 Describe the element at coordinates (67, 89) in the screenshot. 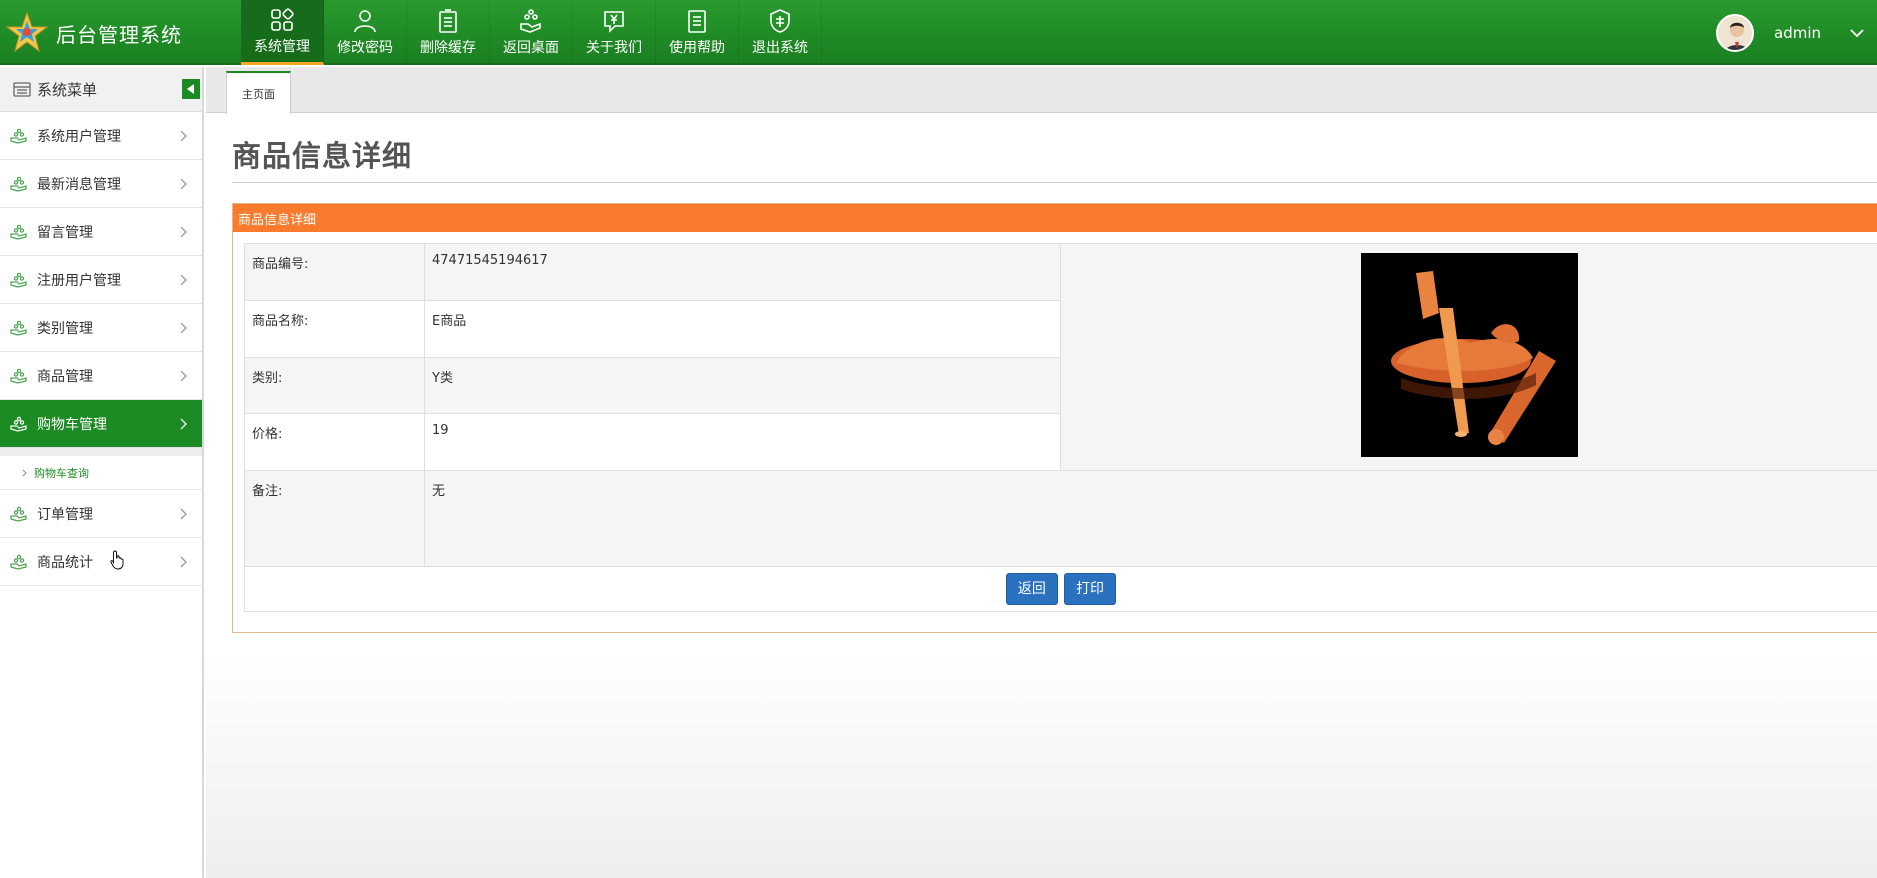

I see `sidebar-title: 系统菜单` at that location.